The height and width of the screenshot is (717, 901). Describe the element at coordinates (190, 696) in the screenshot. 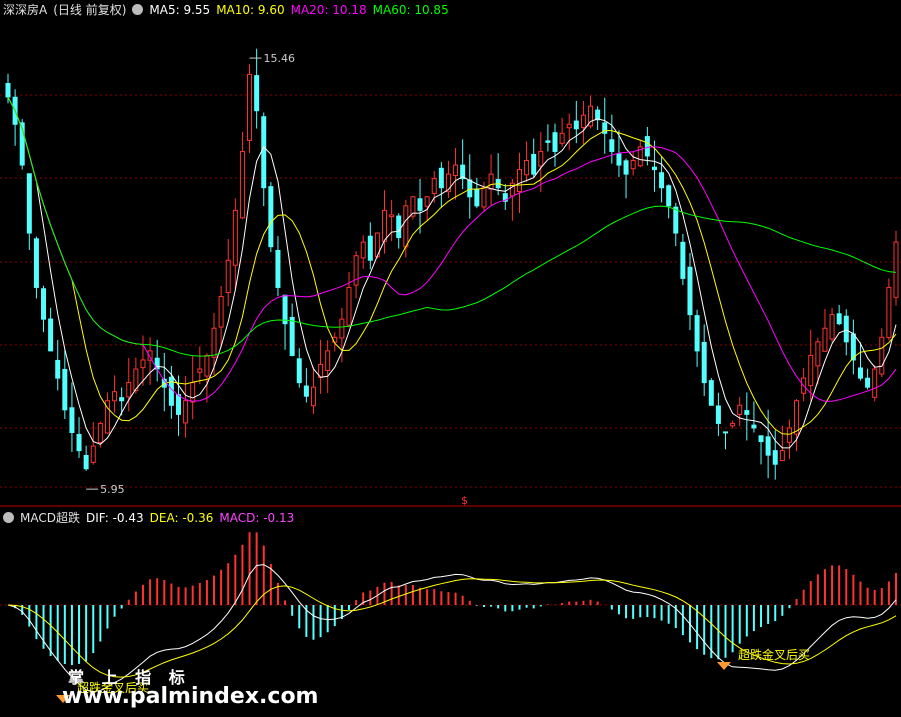

I see `watermark-url: www.palmindex.com` at that location.